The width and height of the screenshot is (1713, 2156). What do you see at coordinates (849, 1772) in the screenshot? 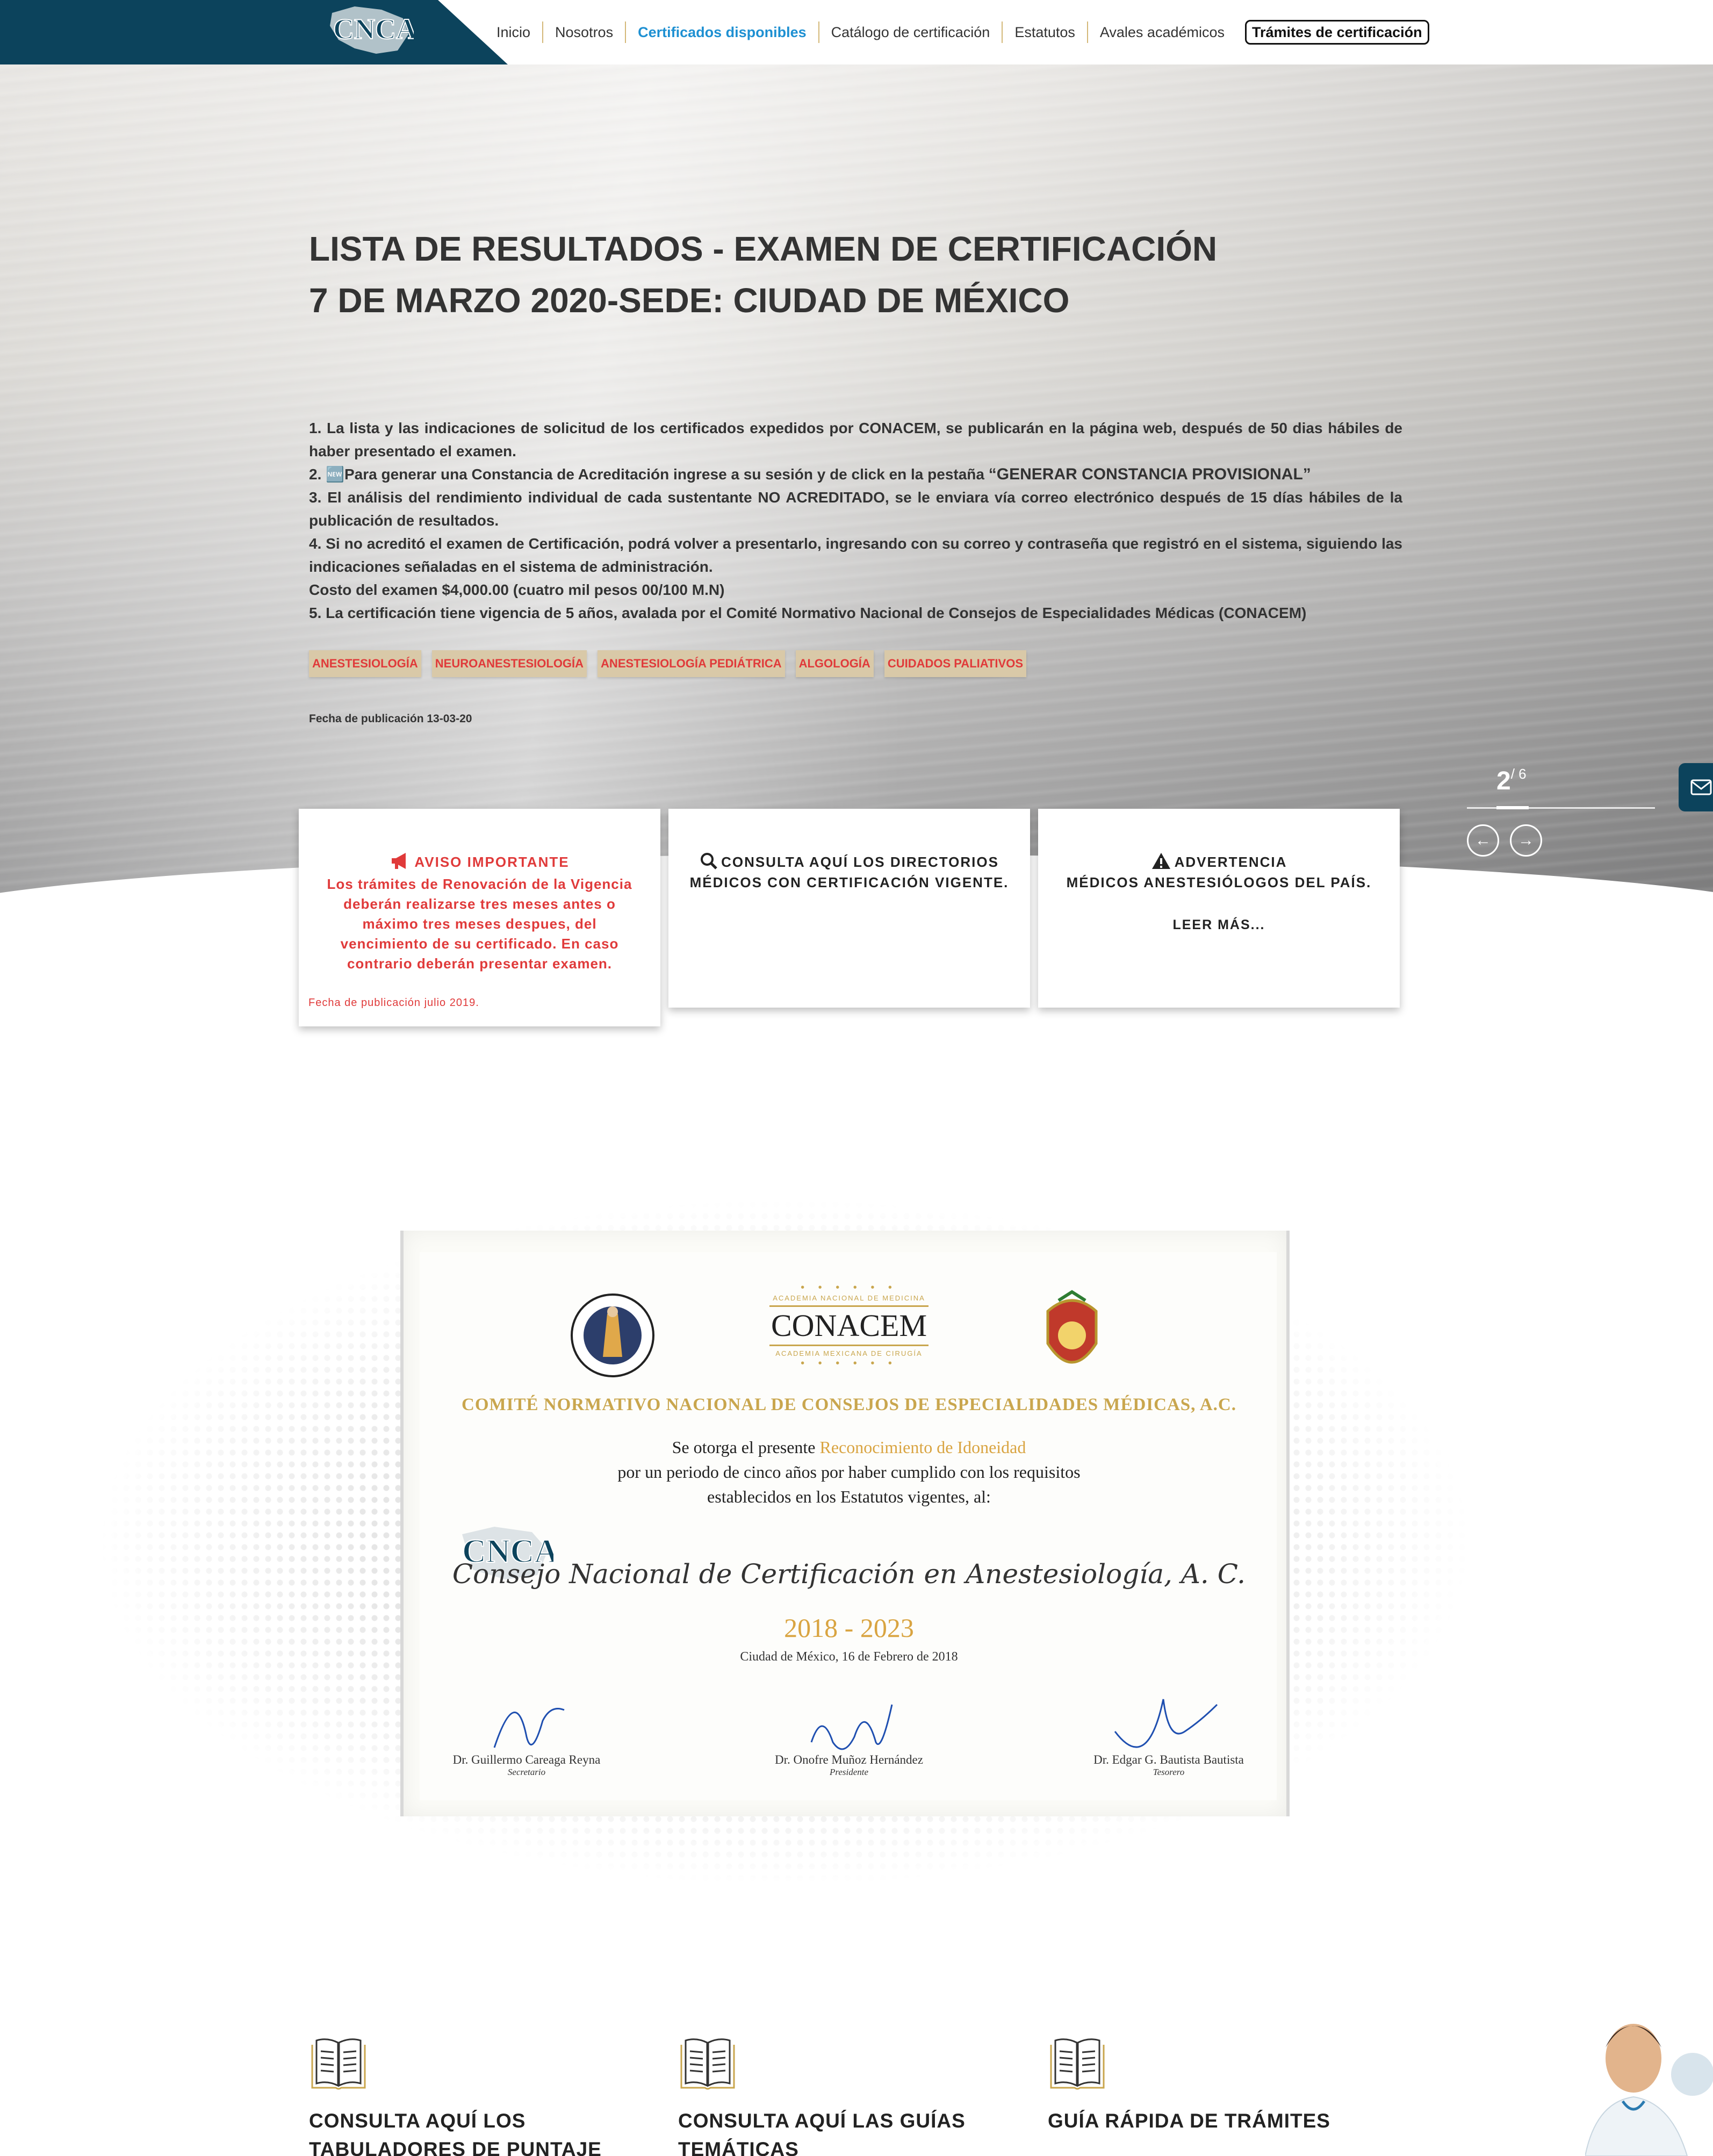
I see `signature-role: Presidente` at bounding box center [849, 1772].